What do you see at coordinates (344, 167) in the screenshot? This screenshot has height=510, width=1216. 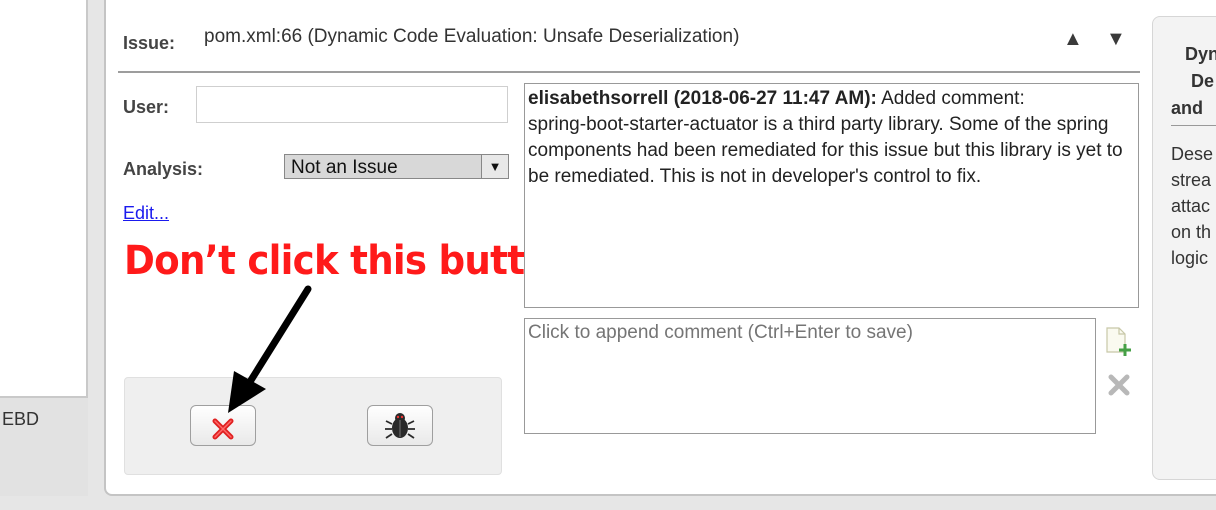 I see `analysis-selected-value: Not an Issue` at bounding box center [344, 167].